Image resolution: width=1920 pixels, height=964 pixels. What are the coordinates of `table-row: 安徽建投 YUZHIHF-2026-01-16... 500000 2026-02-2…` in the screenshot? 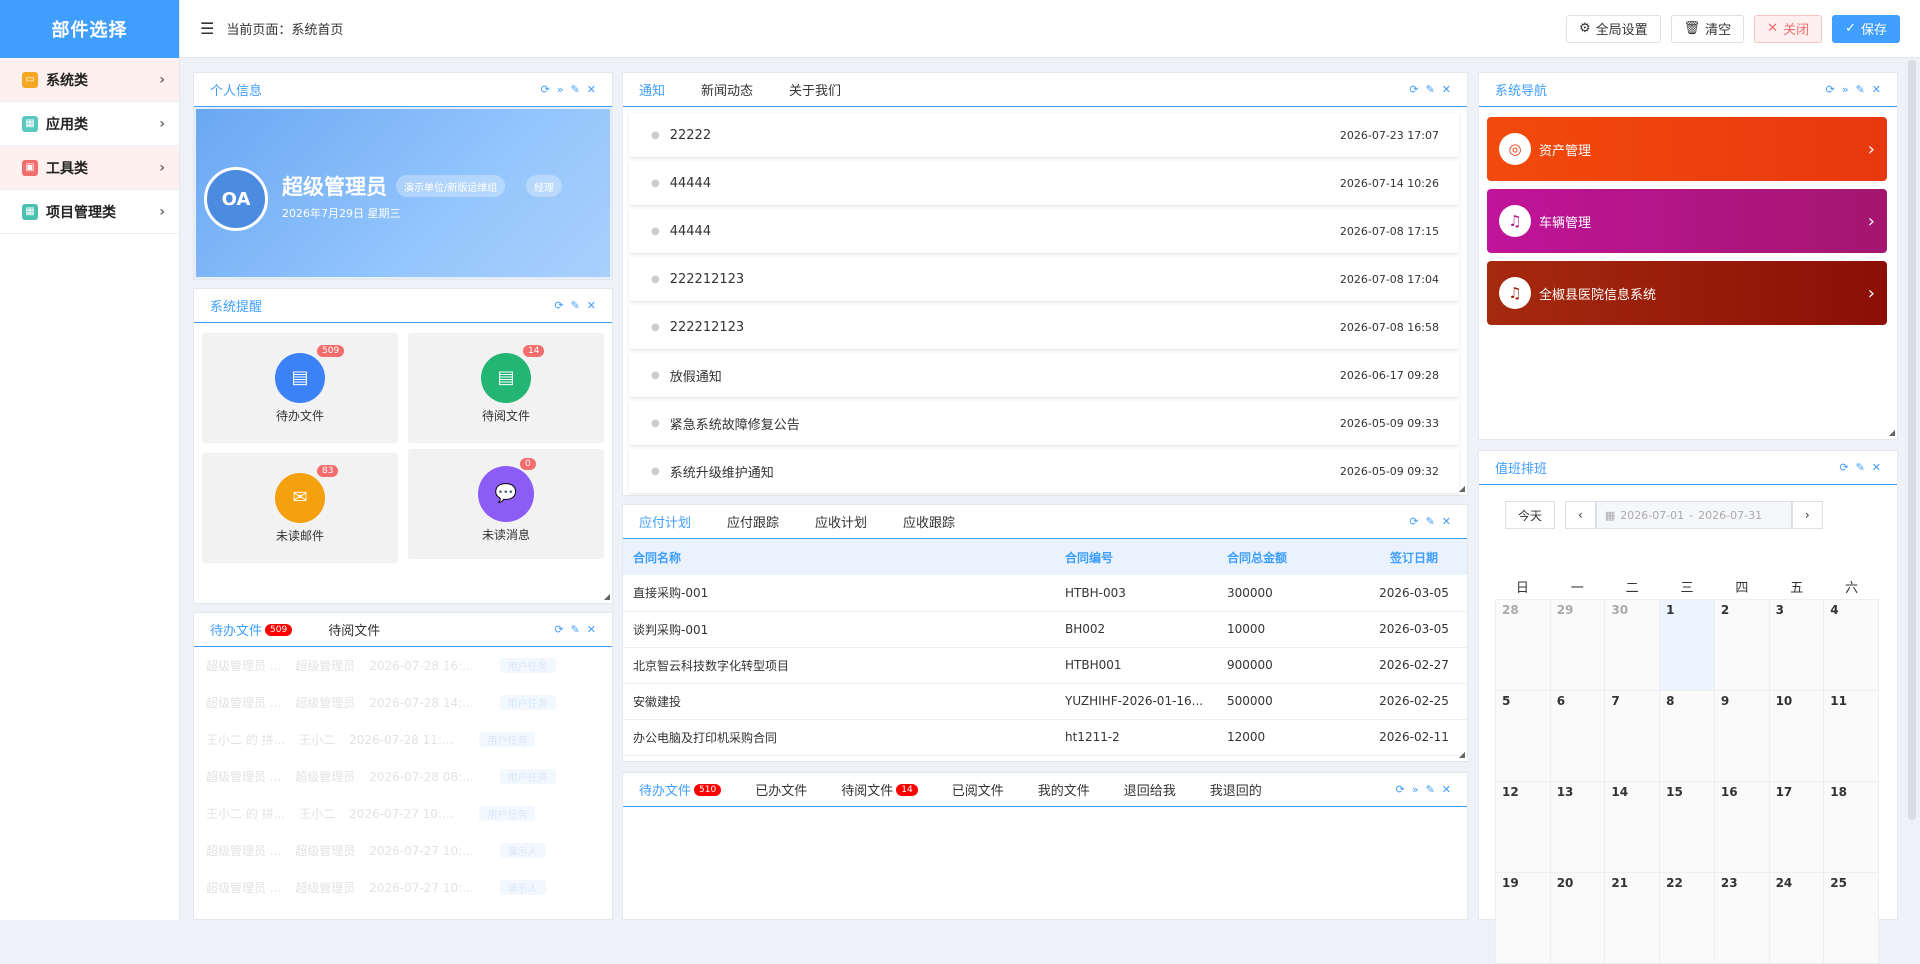 It's located at (1045, 701).